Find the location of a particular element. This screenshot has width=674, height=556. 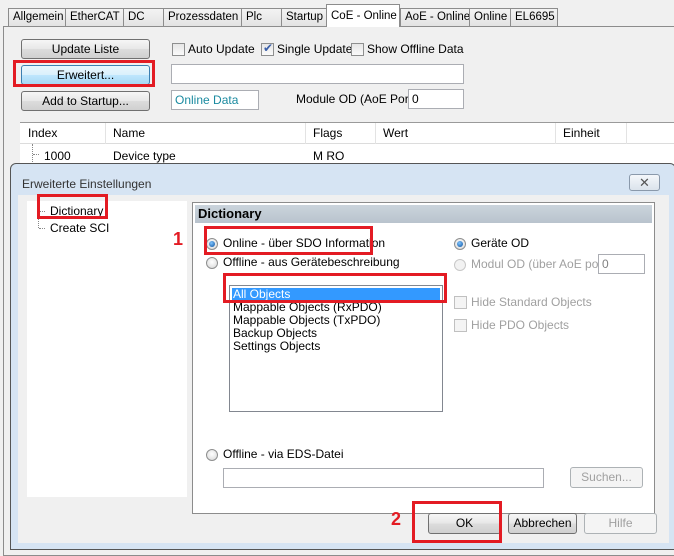

row-flags: M RO is located at coordinates (329, 156).